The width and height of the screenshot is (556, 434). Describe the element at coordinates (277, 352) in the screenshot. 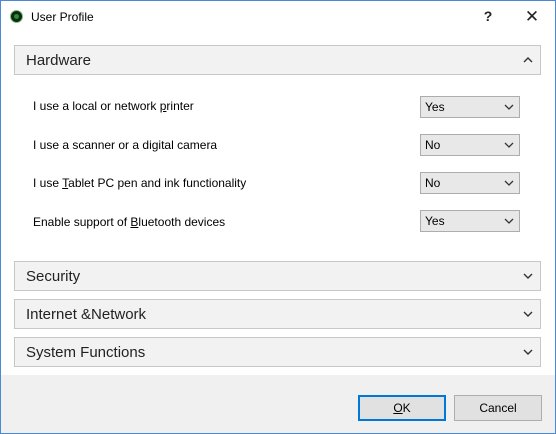

I see `section-header-system-functions: System Functions` at that location.